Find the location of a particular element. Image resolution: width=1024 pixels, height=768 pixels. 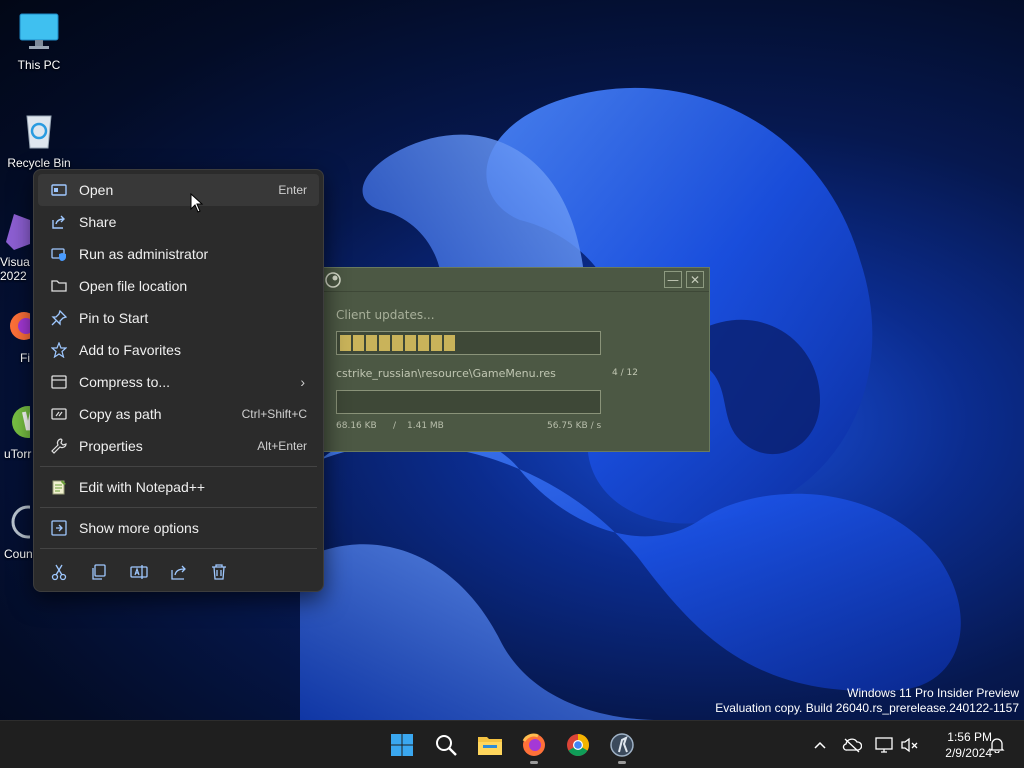

notepad-icon is located at coordinates (59, 487).